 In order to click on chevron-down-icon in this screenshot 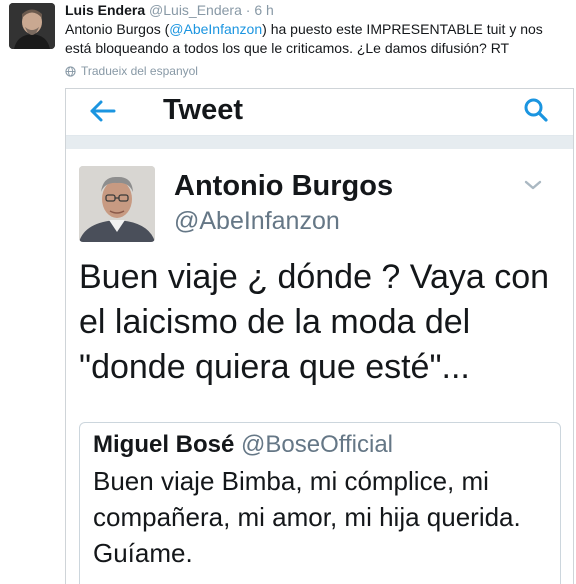, I will do `click(533, 185)`.